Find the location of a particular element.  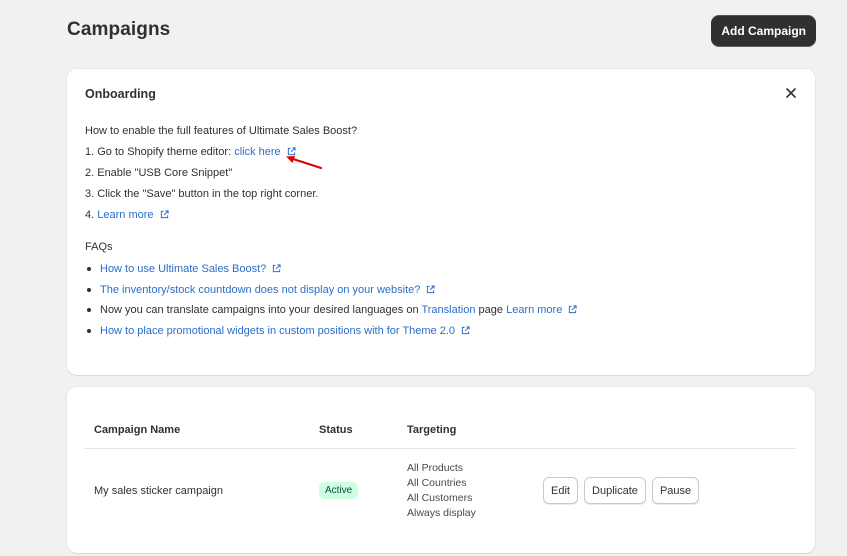

status-cell: Active is located at coordinates (354, 490).